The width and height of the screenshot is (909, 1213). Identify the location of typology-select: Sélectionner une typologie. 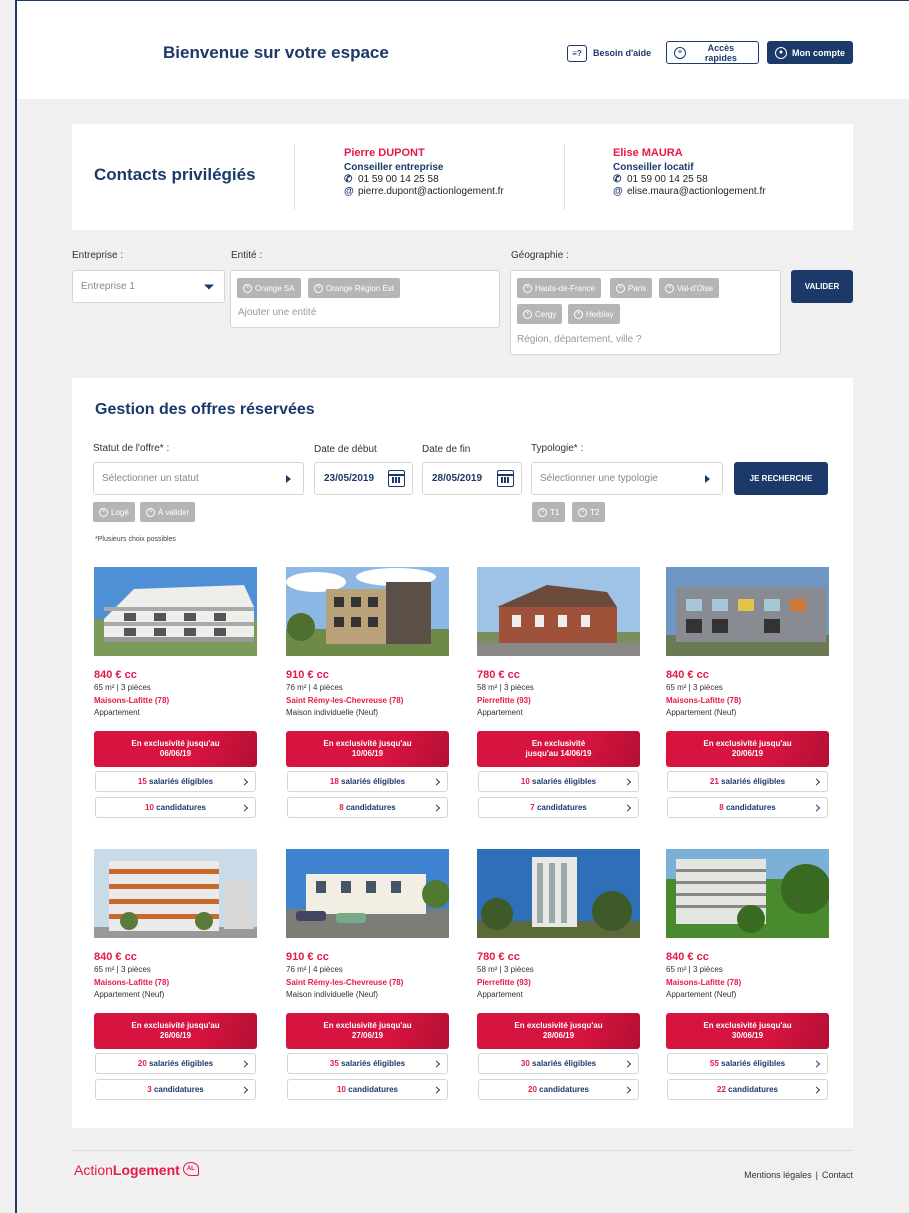
(627, 478).